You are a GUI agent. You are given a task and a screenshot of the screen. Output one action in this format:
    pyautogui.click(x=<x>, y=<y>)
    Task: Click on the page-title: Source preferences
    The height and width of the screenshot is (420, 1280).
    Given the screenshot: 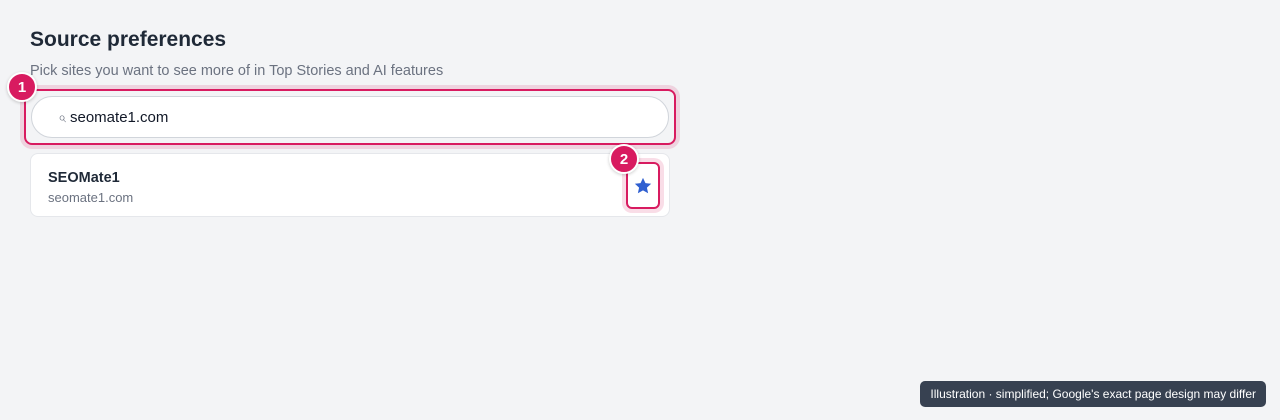 What is the action you would take?
    pyautogui.click(x=128, y=39)
    